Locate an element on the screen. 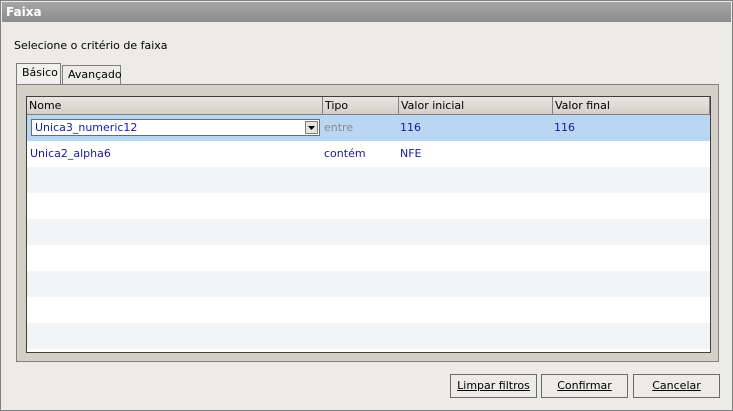 Image resolution: width=733 pixels, height=411 pixels. column-header-valor-inicial: Valor inicial is located at coordinates (476, 106).